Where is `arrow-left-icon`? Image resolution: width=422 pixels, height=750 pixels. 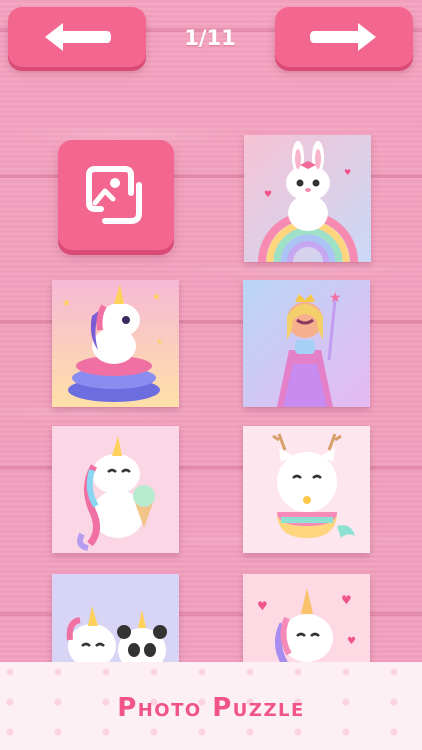
arrow-left-icon is located at coordinates (78, 37).